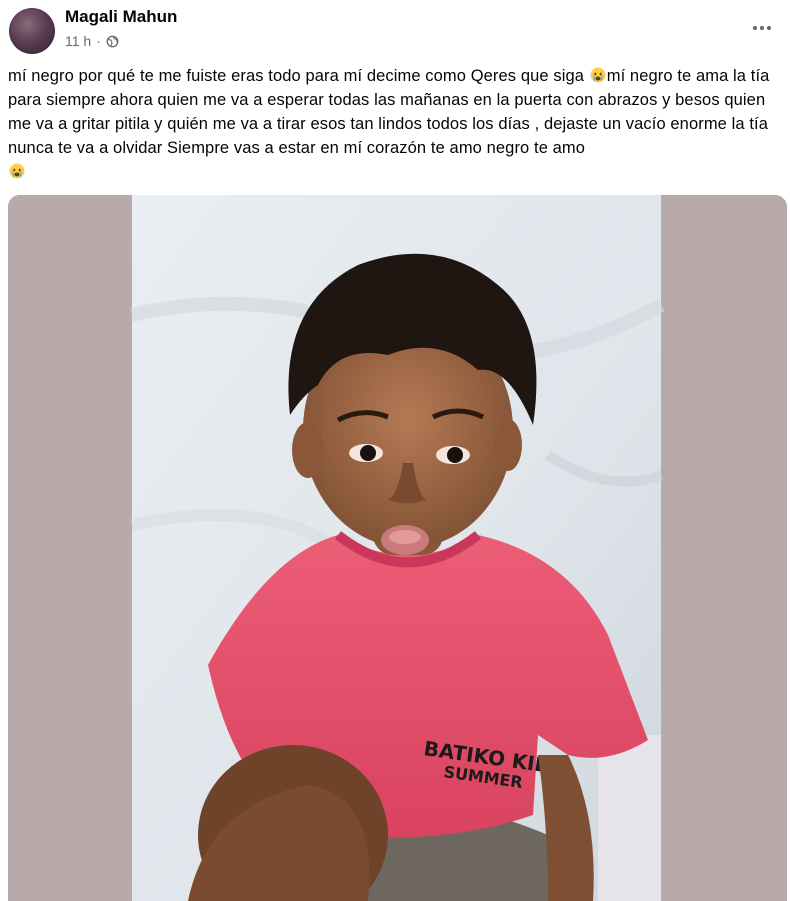 This screenshot has width=790, height=901. I want to click on globe-icon, so click(112, 41).